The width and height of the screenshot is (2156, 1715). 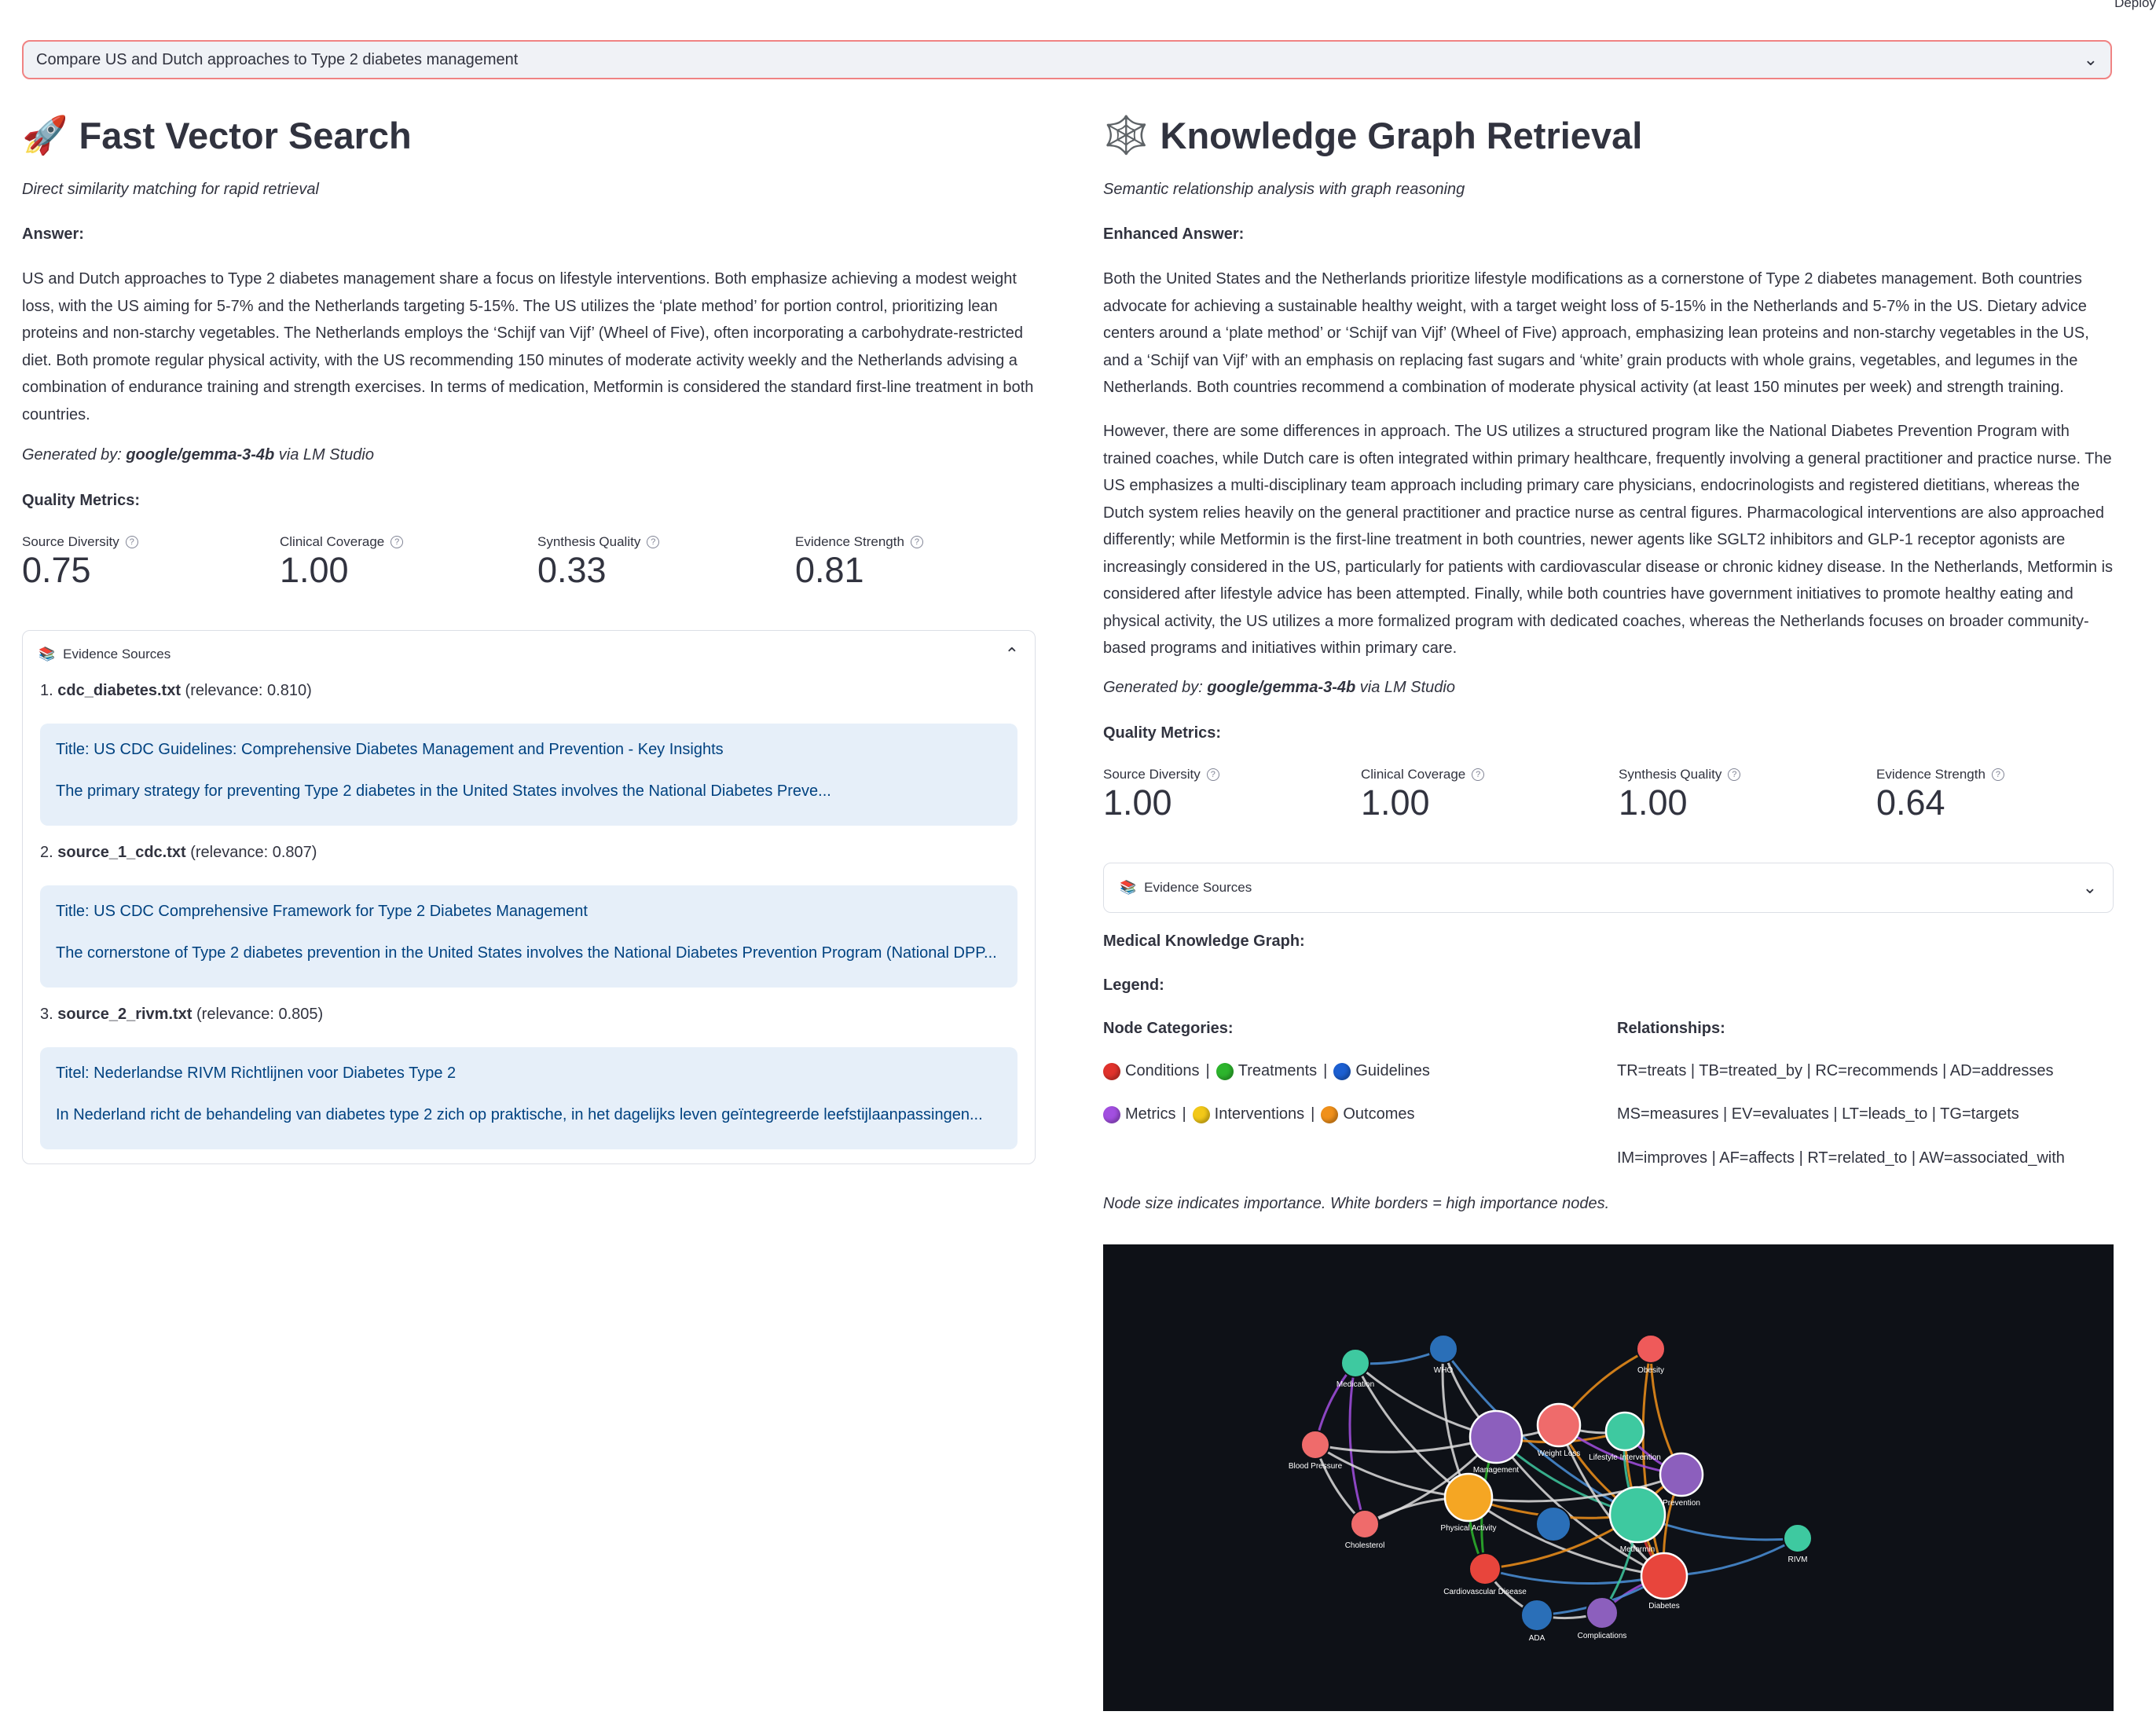 What do you see at coordinates (589, 541) in the screenshot?
I see `metric-label: Synthesis Quality` at bounding box center [589, 541].